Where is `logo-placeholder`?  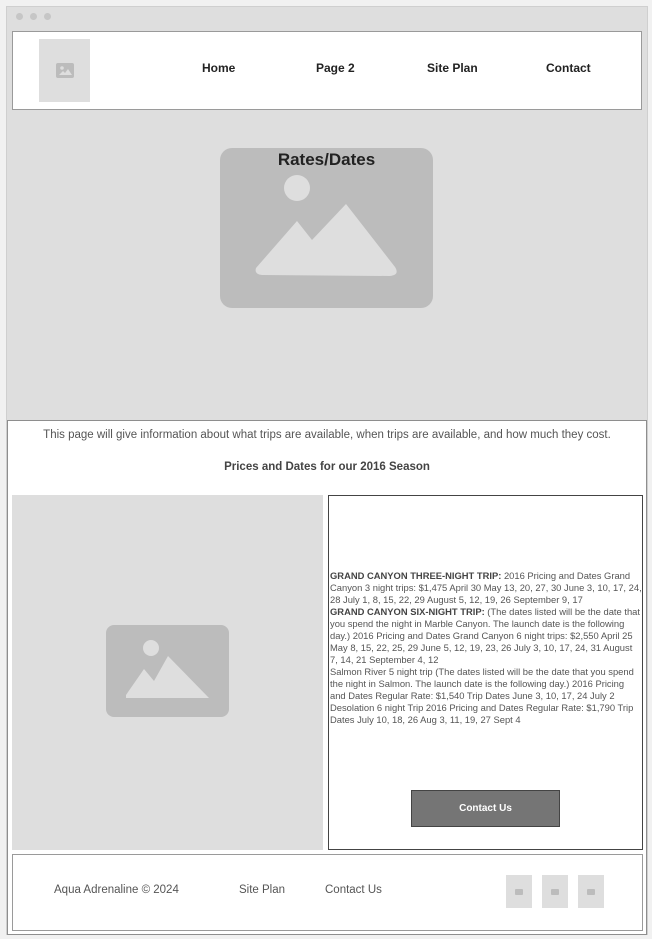
logo-placeholder is located at coordinates (64, 70).